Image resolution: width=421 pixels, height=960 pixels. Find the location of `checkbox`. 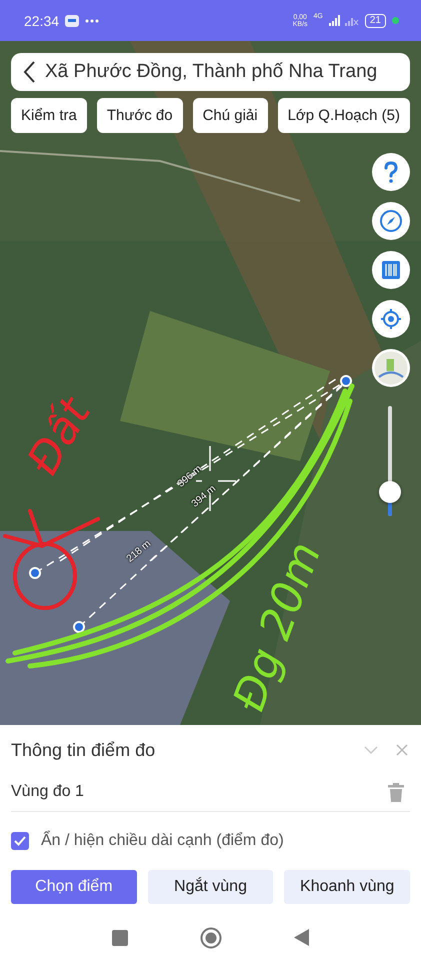

checkbox is located at coordinates (20, 841).